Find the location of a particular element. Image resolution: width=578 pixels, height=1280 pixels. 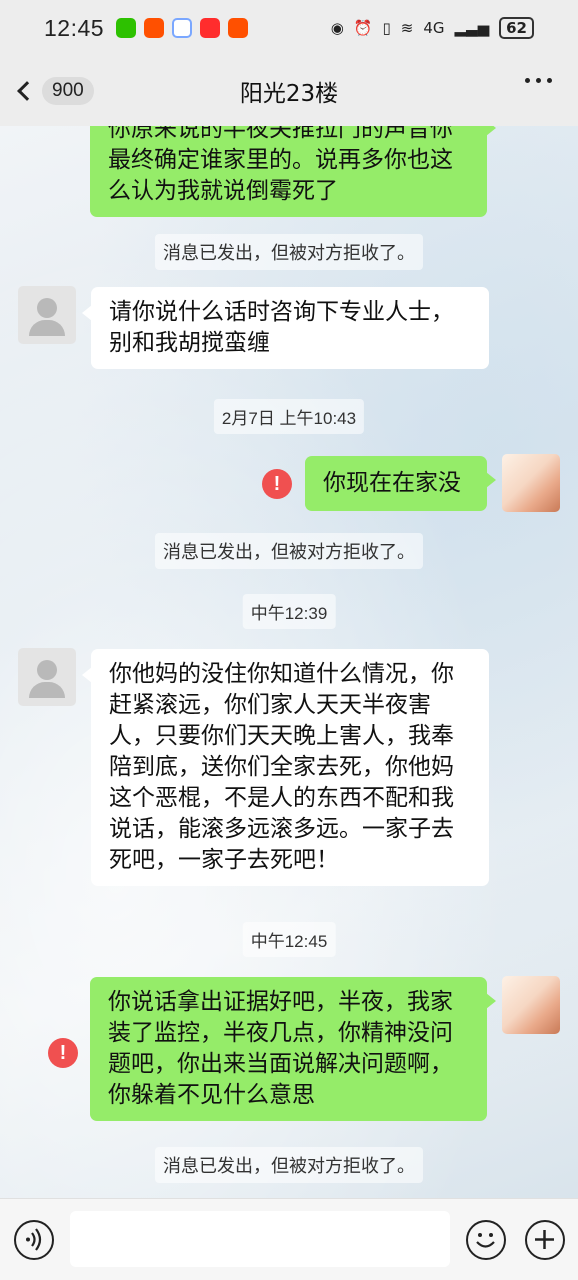

back-button: 900 is located at coordinates (55, 91).